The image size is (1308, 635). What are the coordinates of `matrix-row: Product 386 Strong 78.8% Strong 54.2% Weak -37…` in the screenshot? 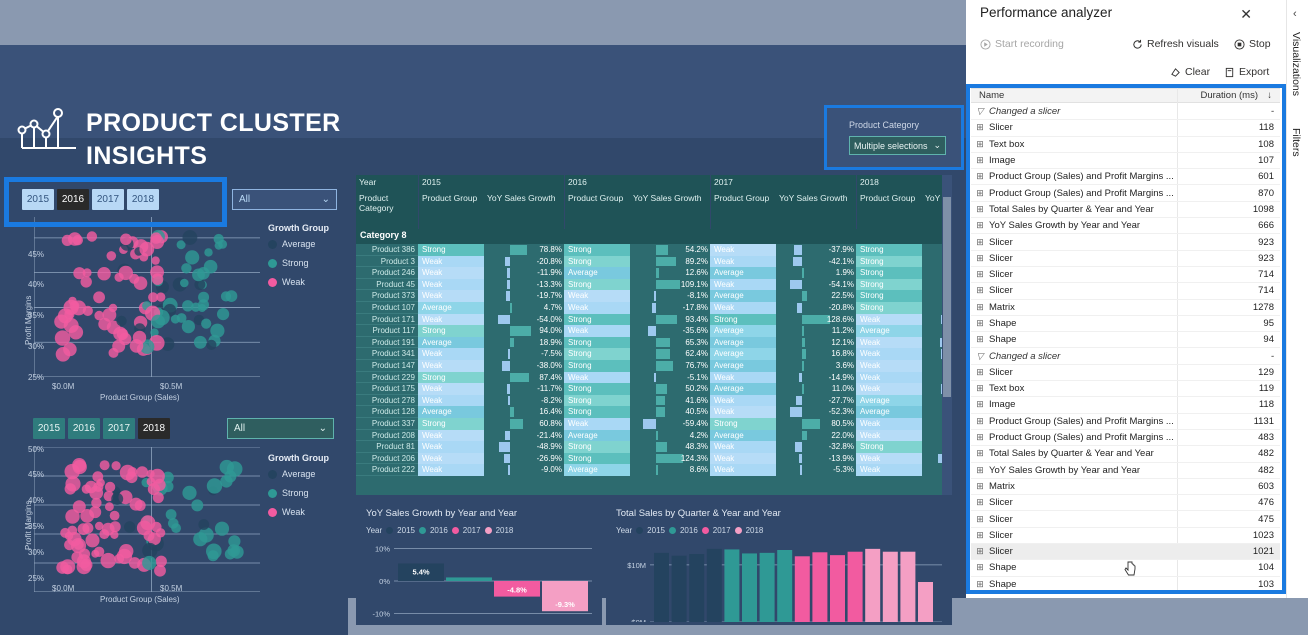 It's located at (654, 250).